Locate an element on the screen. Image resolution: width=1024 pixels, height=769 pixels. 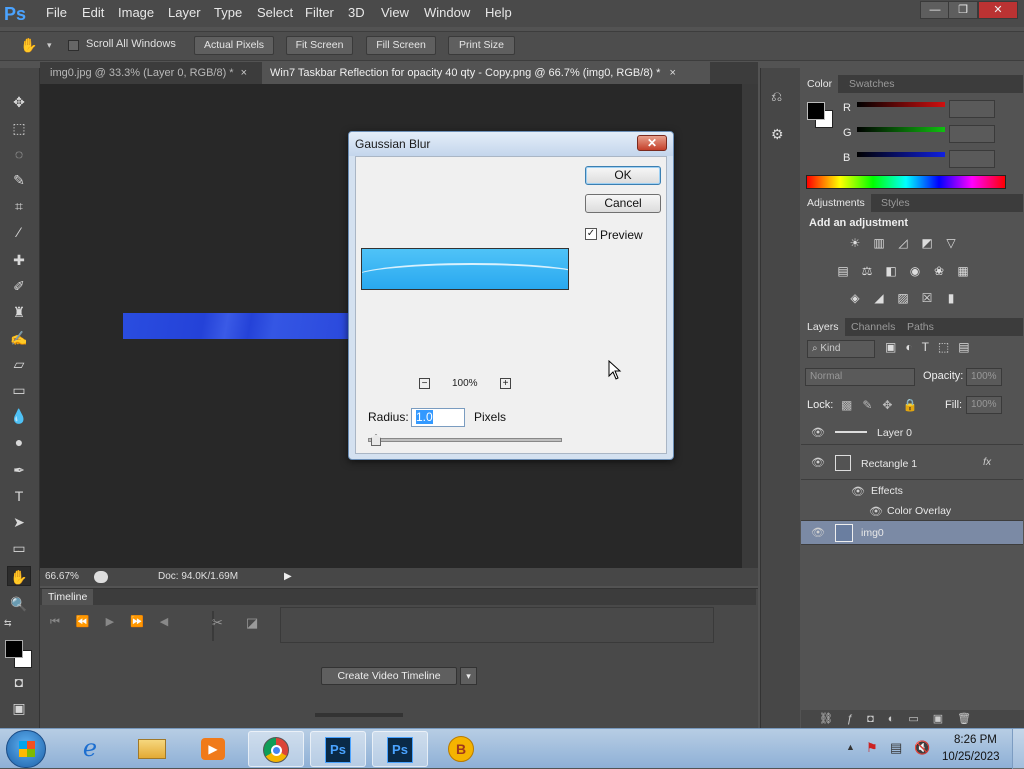
timeline-zoom-slider is located at coordinates (359, 715).